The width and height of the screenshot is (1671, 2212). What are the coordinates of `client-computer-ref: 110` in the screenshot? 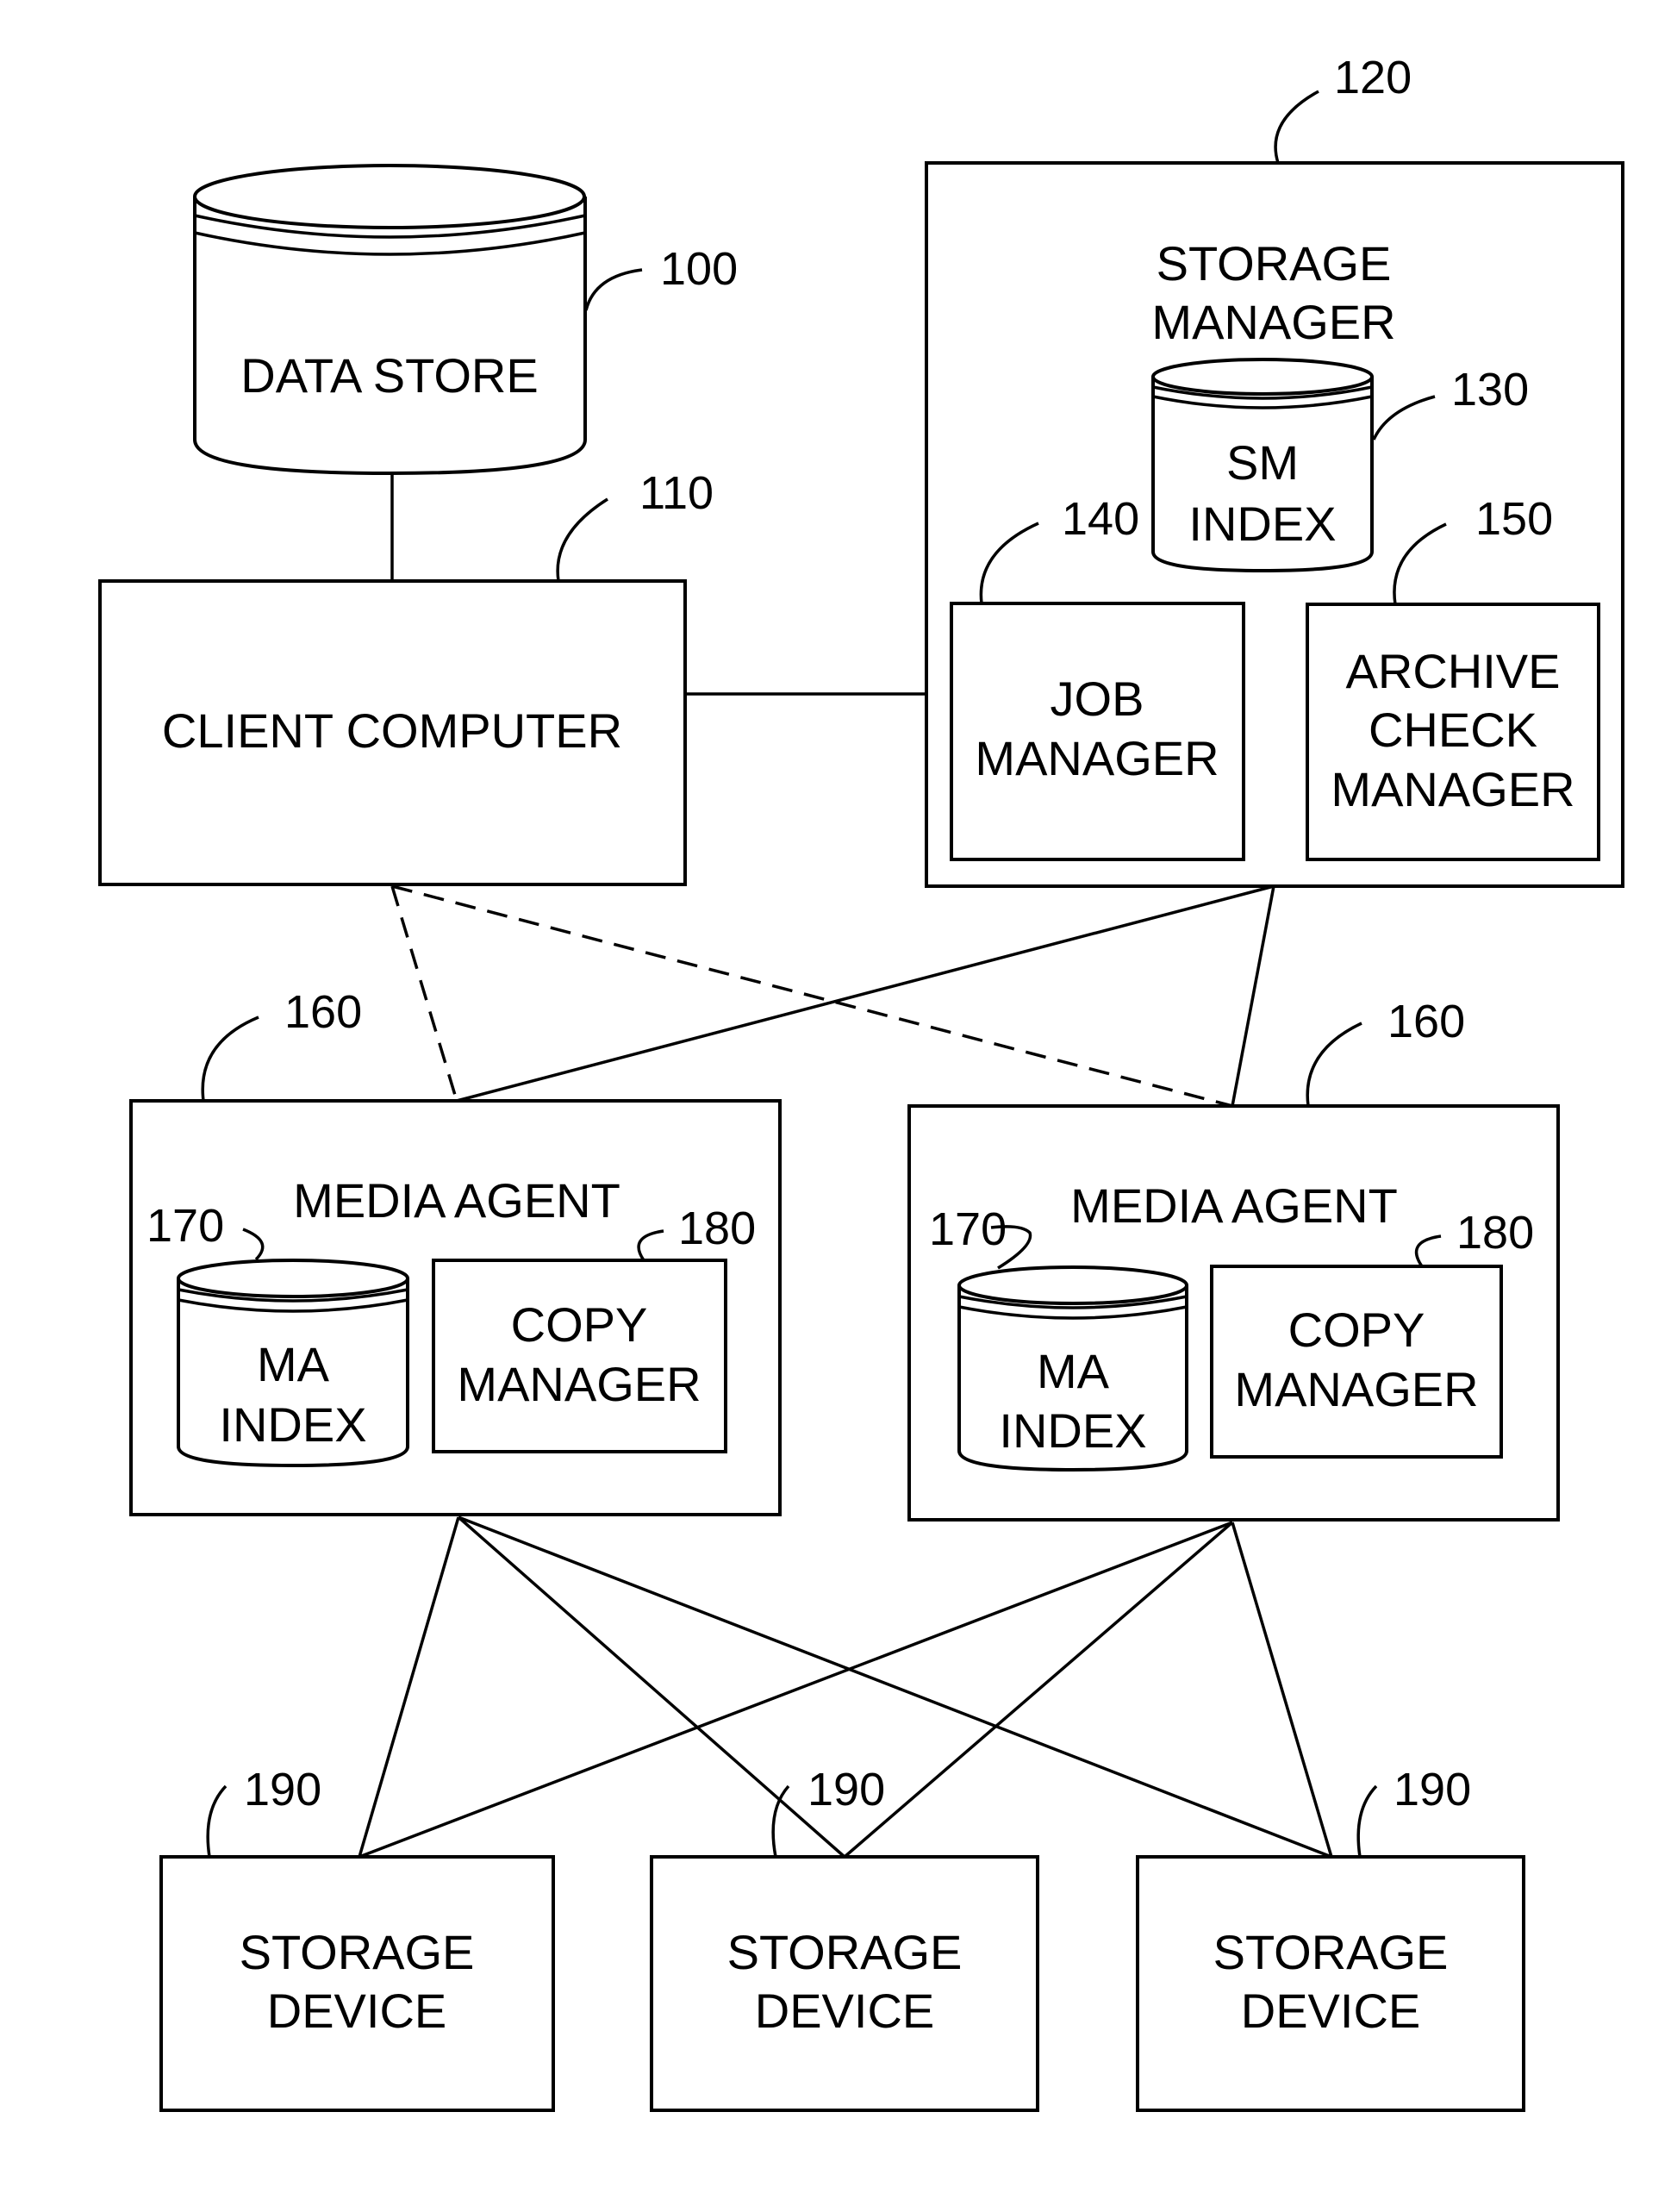 It's located at (676, 493).